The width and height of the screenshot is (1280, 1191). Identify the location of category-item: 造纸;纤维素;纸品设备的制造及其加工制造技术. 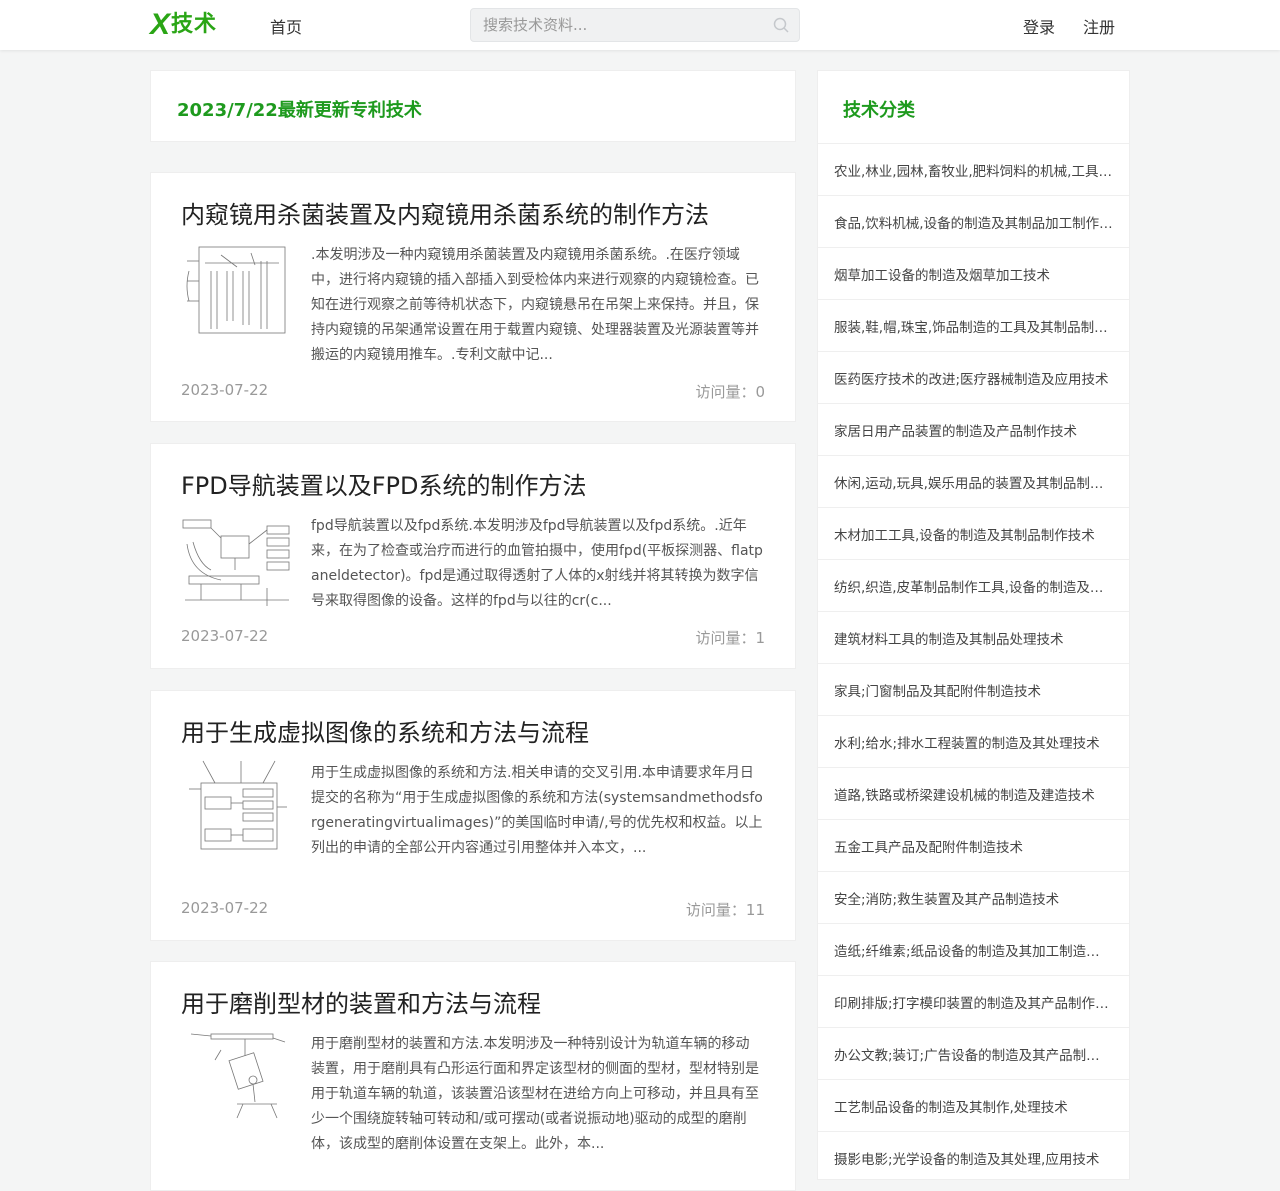
(973, 949).